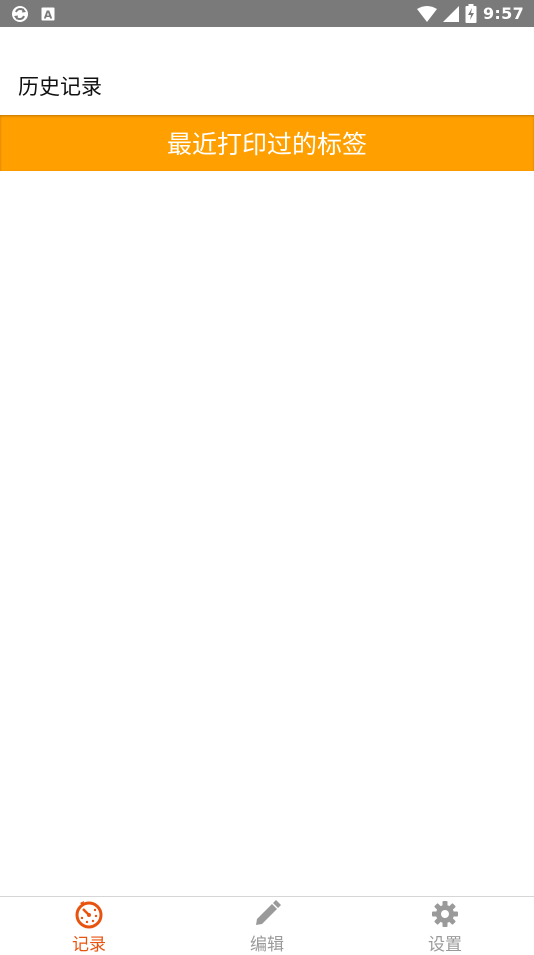  I want to click on battery-charging-icon, so click(471, 13).